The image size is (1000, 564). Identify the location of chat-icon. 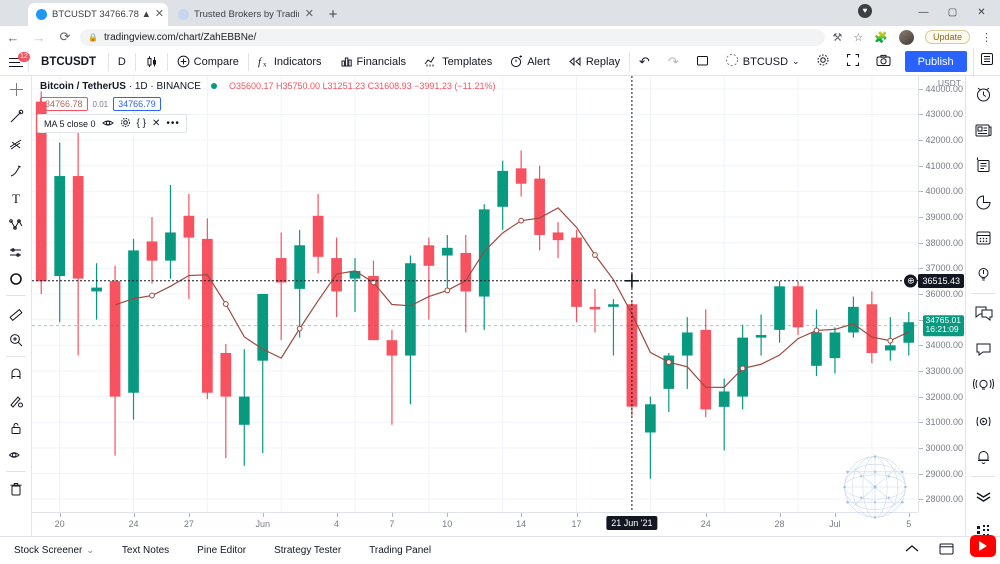
(983, 313).